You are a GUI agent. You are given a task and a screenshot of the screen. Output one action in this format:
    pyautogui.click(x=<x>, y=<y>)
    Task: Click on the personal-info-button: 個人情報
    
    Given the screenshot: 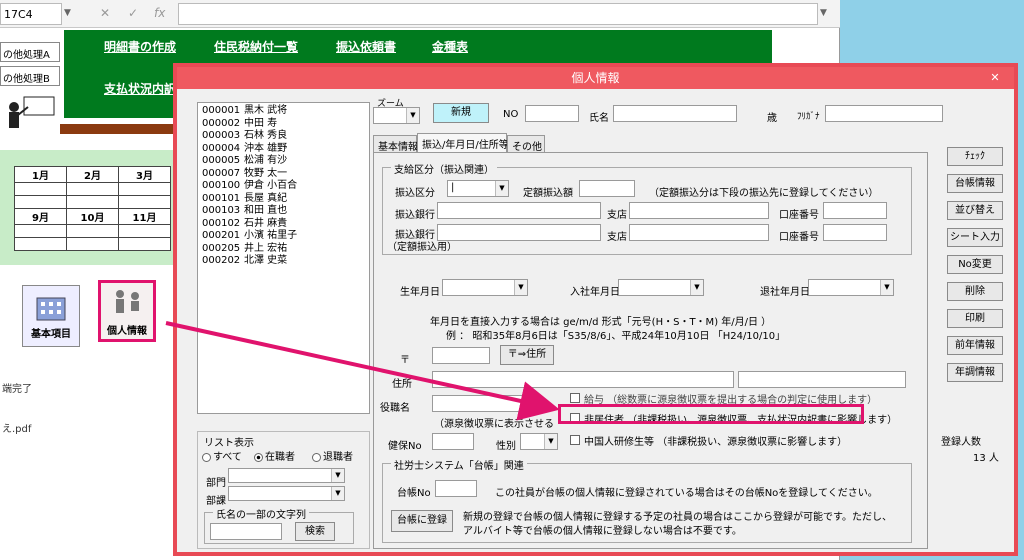 What is the action you would take?
    pyautogui.click(x=127, y=311)
    